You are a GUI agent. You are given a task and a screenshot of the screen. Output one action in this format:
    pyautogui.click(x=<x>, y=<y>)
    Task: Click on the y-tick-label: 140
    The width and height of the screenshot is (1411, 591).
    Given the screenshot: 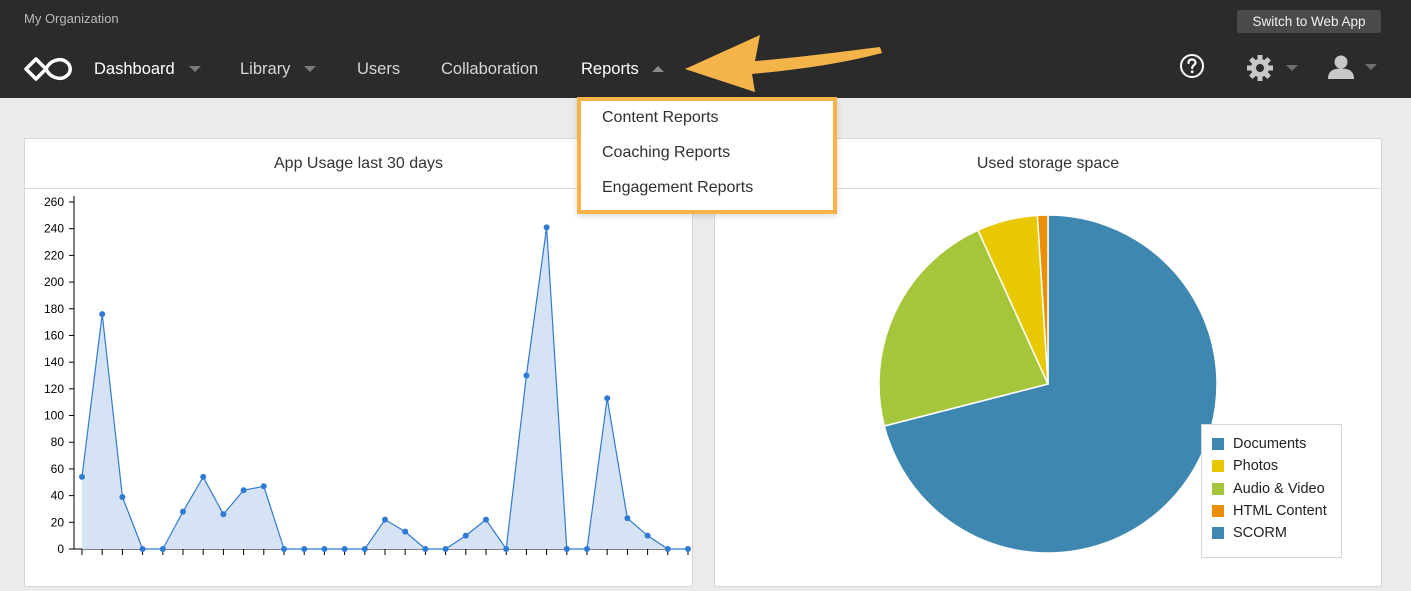 What is the action you would take?
    pyautogui.click(x=54, y=362)
    